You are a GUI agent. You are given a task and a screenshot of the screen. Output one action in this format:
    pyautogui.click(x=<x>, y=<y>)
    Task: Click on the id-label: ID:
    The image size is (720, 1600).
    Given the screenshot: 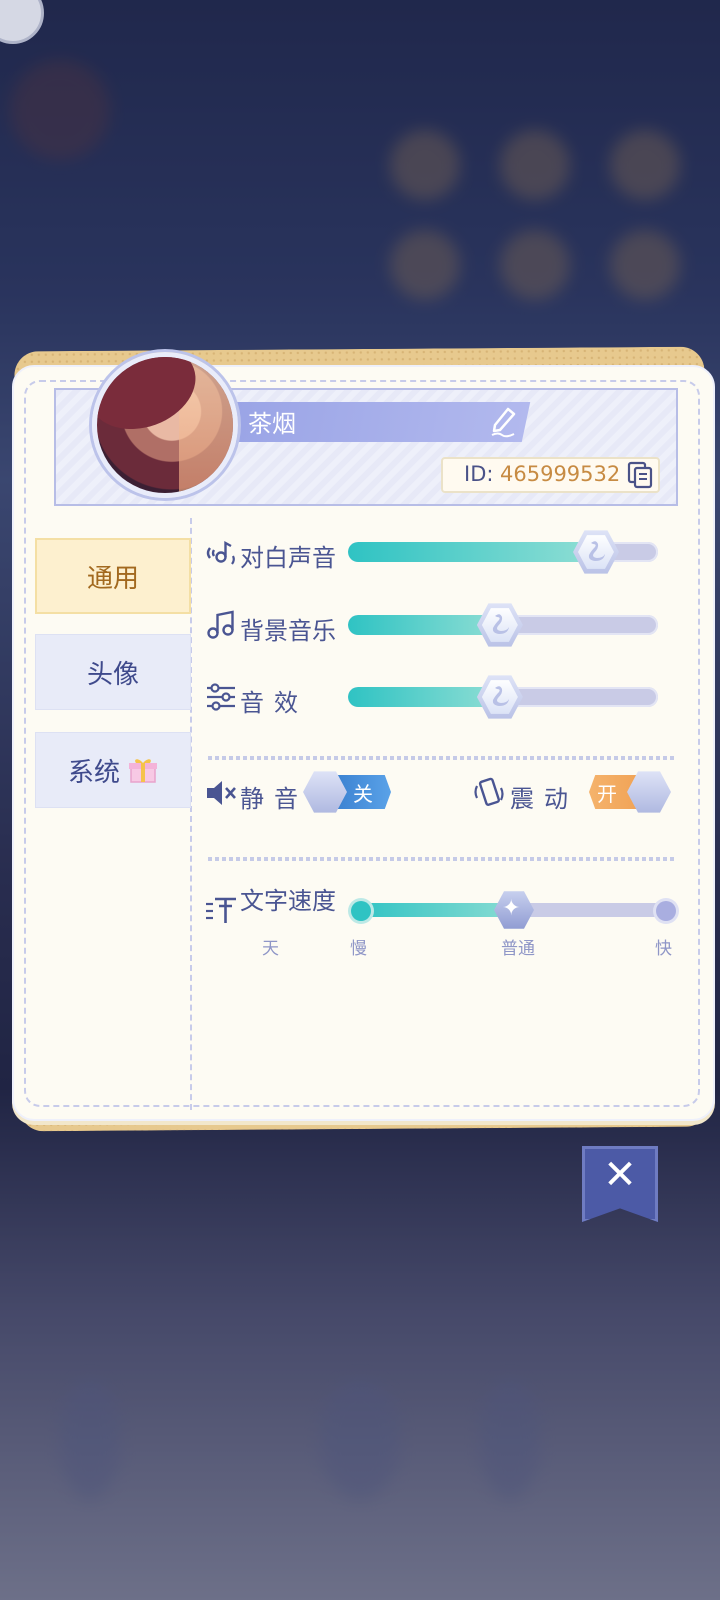 What is the action you would take?
    pyautogui.click(x=479, y=474)
    